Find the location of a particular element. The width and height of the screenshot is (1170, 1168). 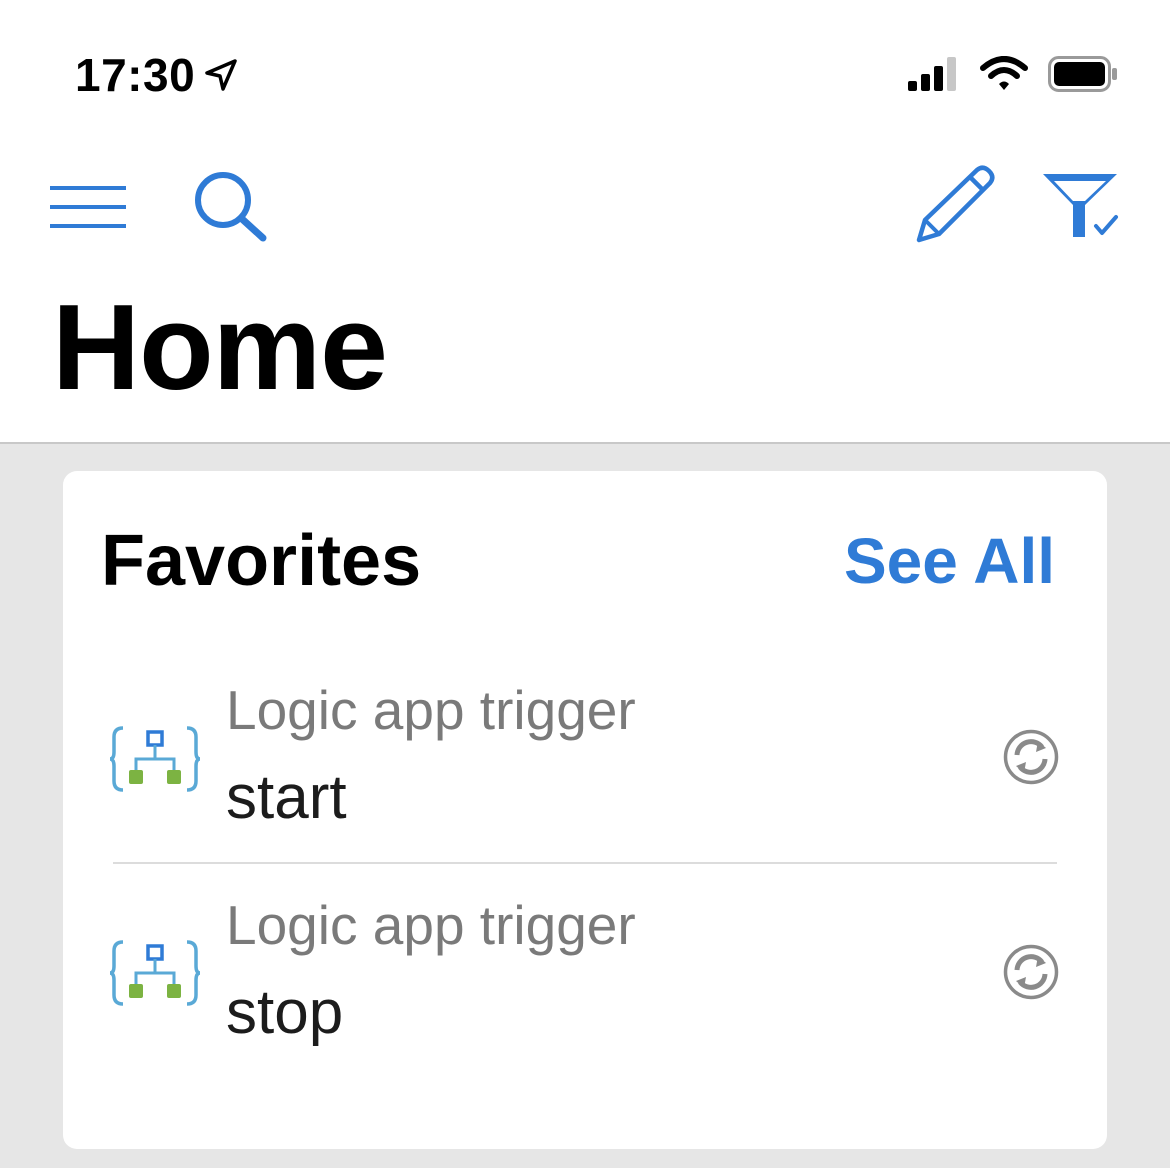

battery-icon is located at coordinates (1082, 74).